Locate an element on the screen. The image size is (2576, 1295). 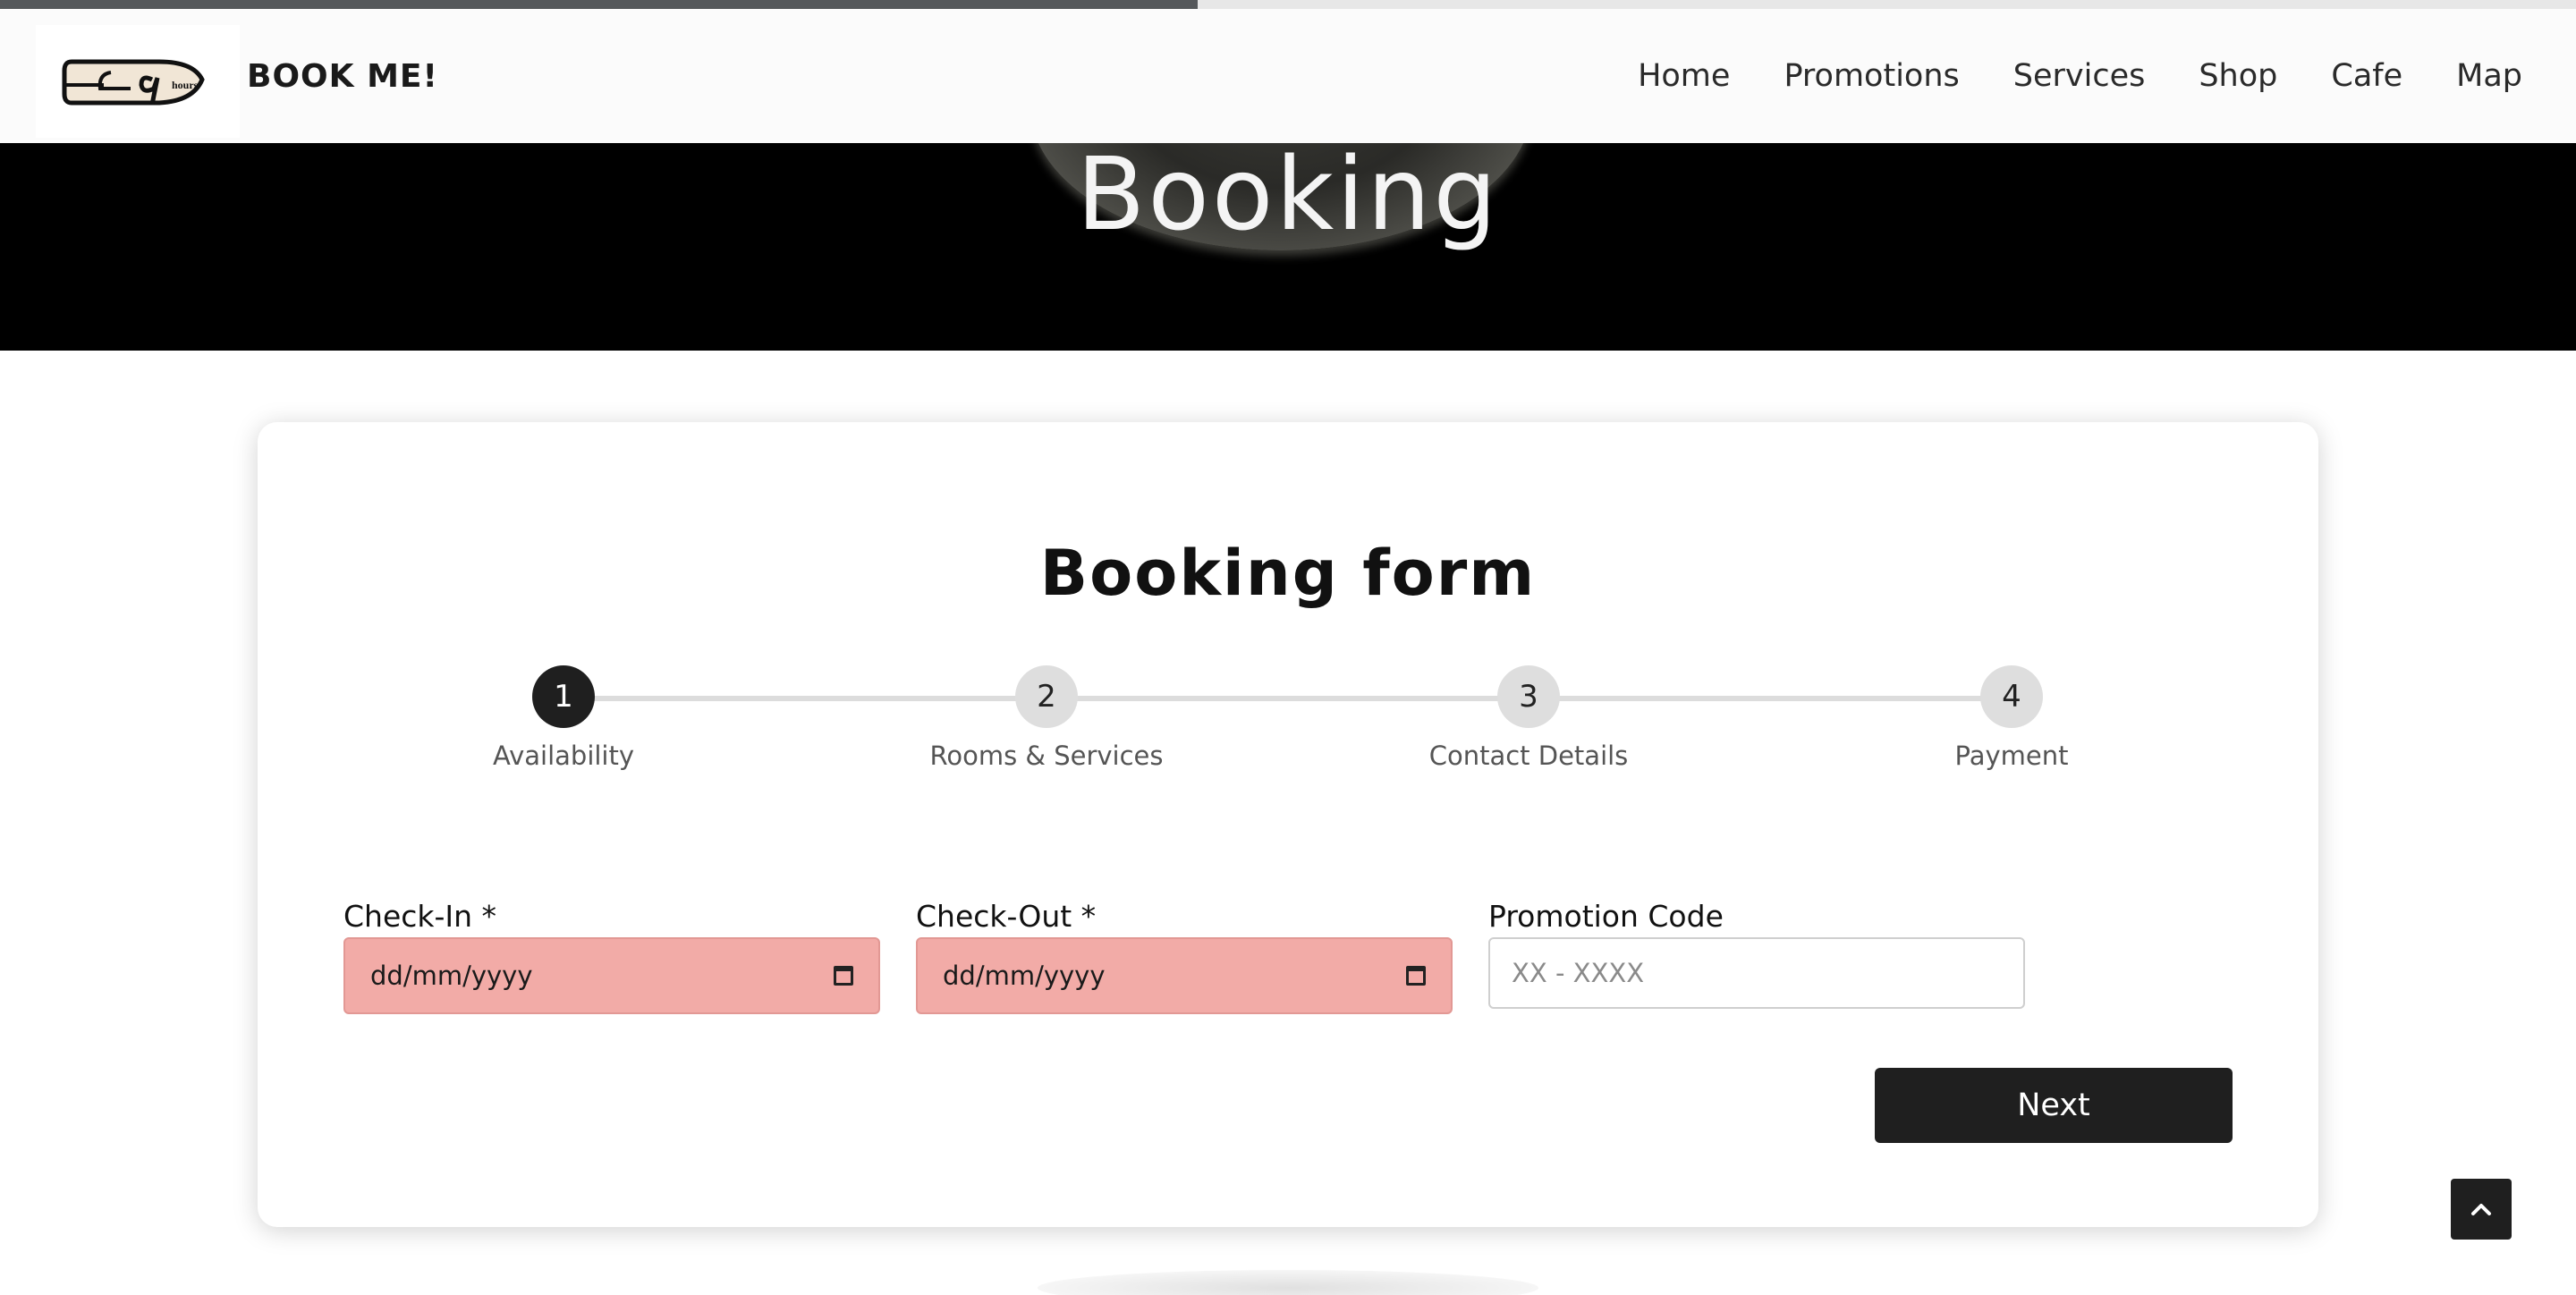
chevron-up-icon is located at coordinates (2481, 1209).